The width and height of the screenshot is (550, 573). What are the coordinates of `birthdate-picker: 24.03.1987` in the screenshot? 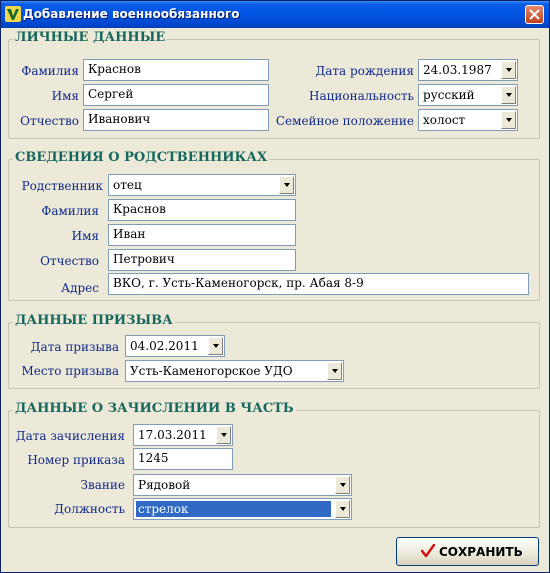 It's located at (468, 70).